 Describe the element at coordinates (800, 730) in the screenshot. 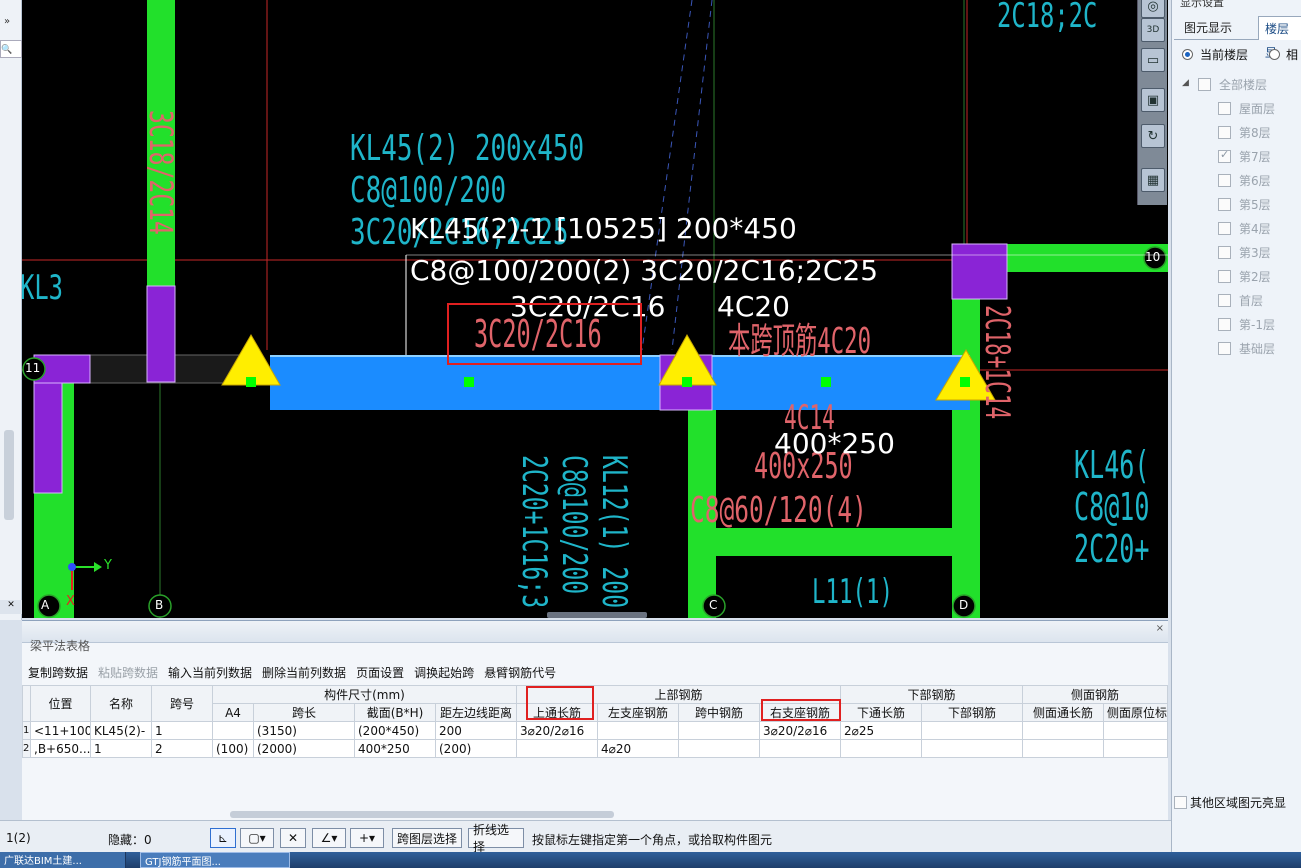

I see `cell-right-support: 3⌀20/2⌀16` at that location.